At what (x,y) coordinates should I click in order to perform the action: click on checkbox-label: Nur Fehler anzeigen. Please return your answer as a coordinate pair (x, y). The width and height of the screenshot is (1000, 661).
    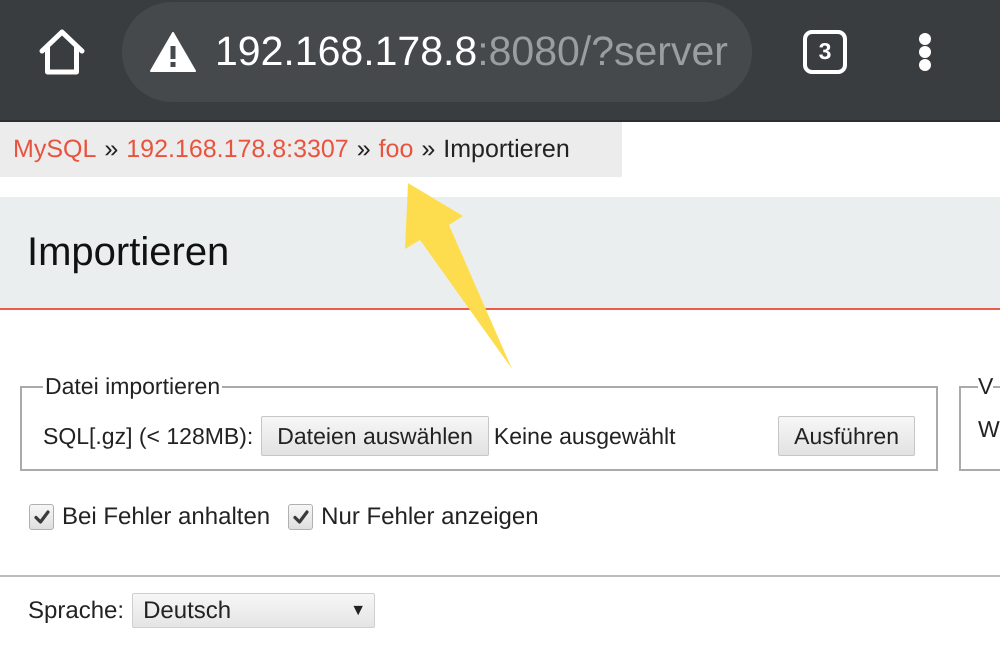
    Looking at the image, I should click on (430, 517).